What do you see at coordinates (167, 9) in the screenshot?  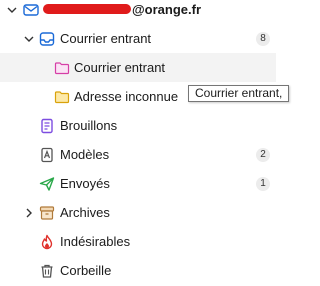 I see `account-email-suffix: @orange.fr` at bounding box center [167, 9].